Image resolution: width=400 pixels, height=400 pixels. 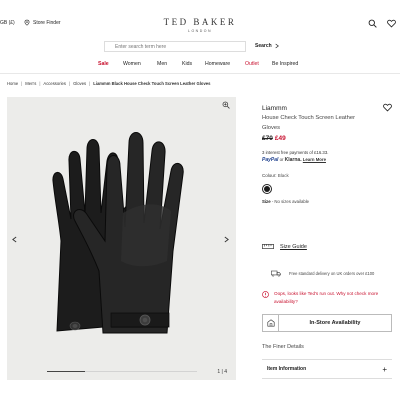 I want to click on region-selector: GB (£), so click(x=7, y=23).